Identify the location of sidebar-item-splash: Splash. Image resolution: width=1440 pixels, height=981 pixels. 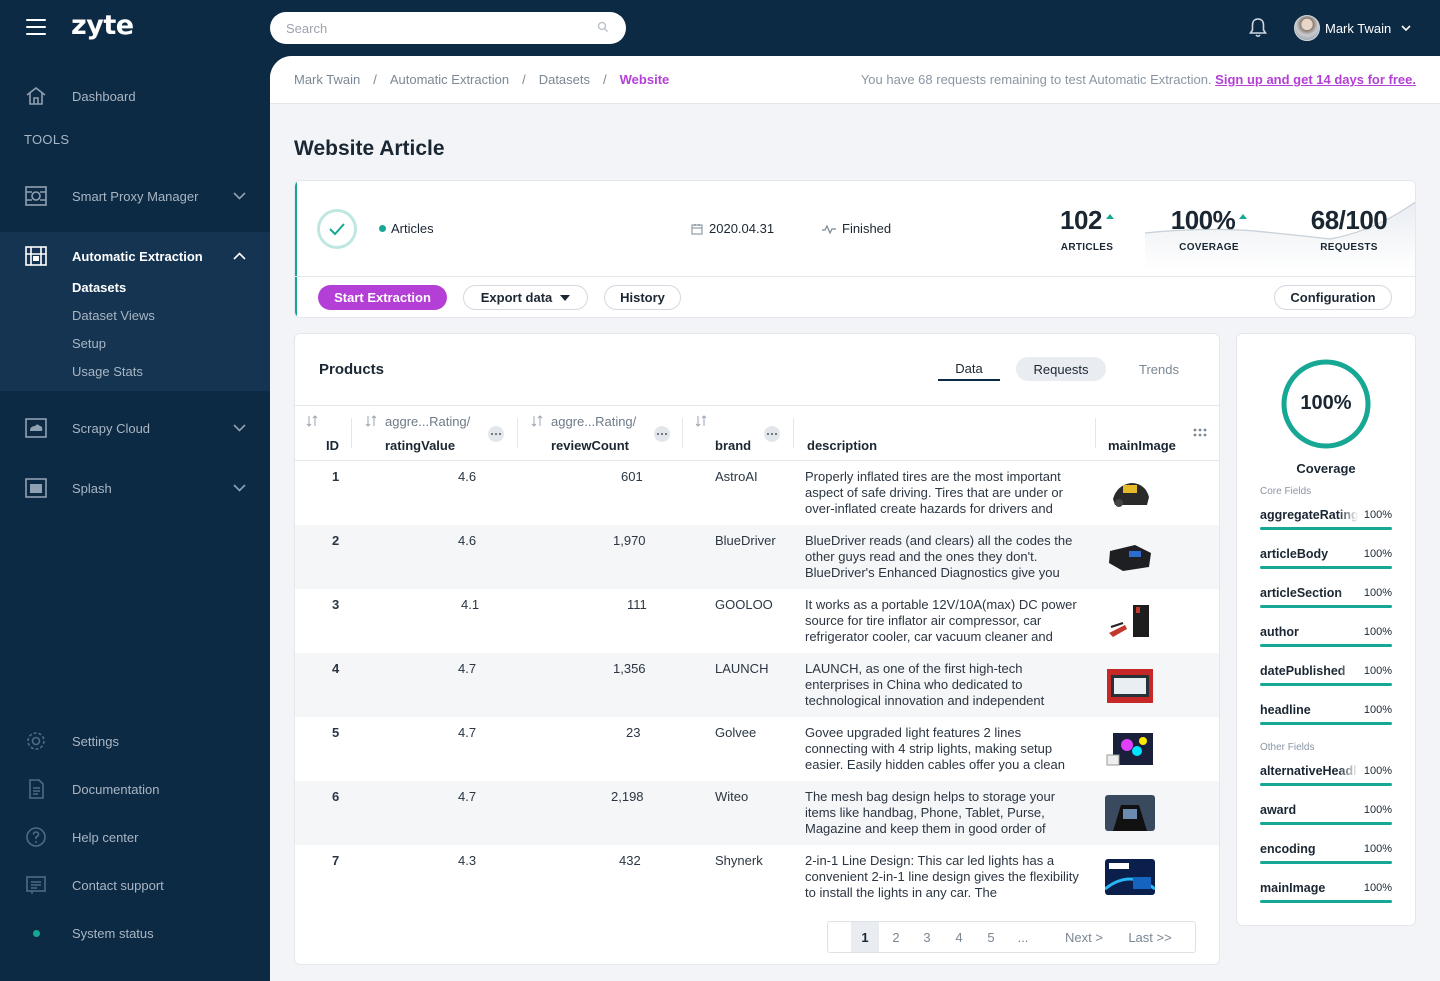
(135, 488).